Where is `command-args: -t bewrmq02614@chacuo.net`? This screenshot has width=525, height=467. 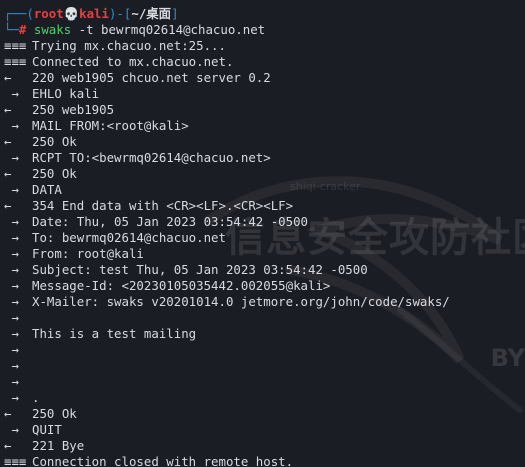
command-args: -t bewrmq02614@chacuo.net is located at coordinates (172, 29).